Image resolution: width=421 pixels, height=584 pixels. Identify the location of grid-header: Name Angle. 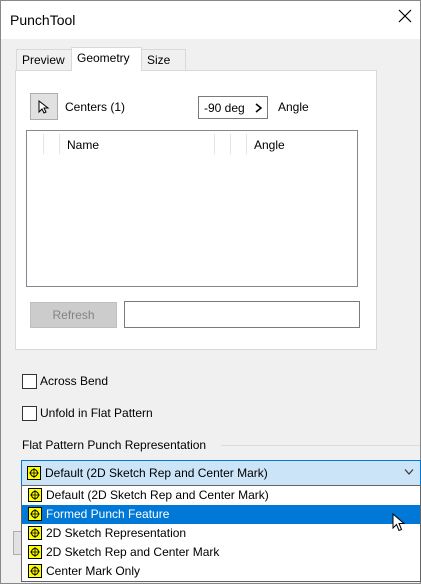
(192, 144).